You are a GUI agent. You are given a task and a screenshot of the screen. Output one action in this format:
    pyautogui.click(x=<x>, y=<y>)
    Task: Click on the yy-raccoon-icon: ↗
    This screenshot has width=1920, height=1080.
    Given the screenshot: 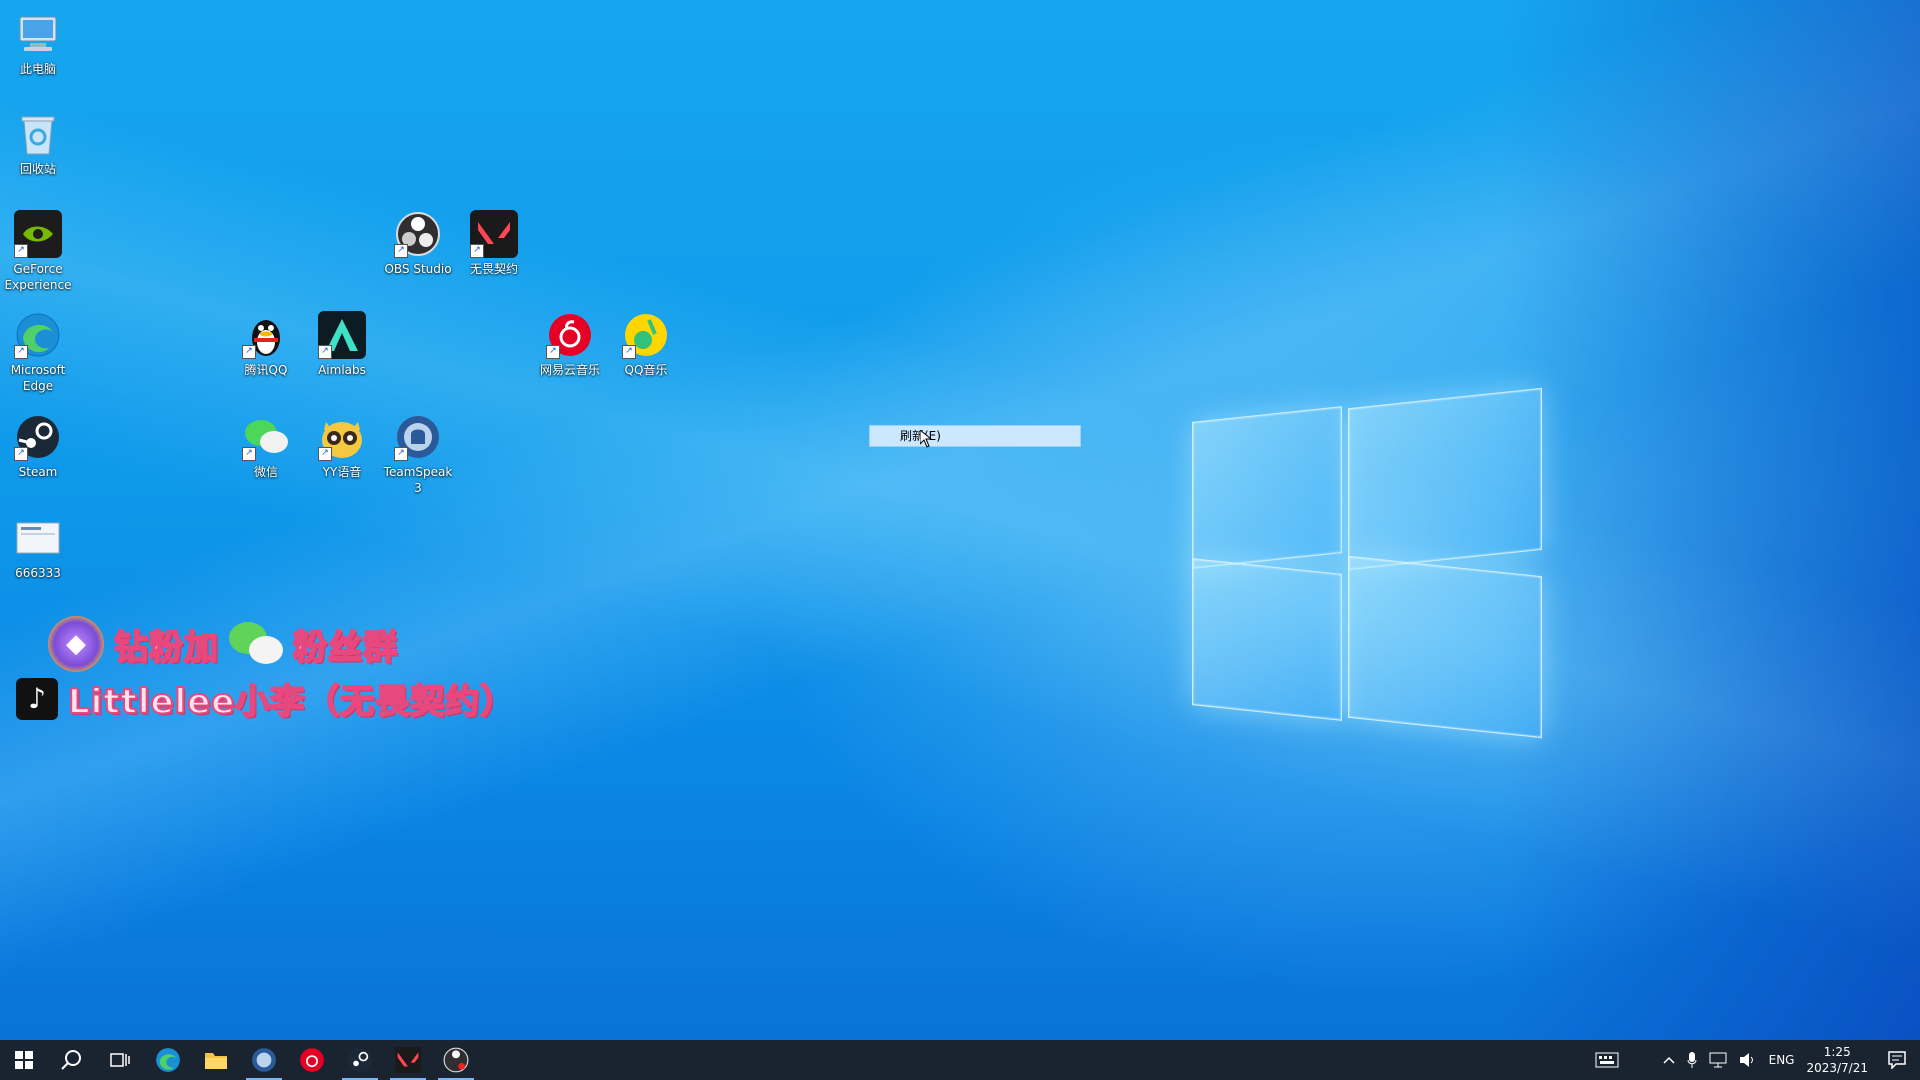 What is the action you would take?
    pyautogui.click(x=342, y=437)
    